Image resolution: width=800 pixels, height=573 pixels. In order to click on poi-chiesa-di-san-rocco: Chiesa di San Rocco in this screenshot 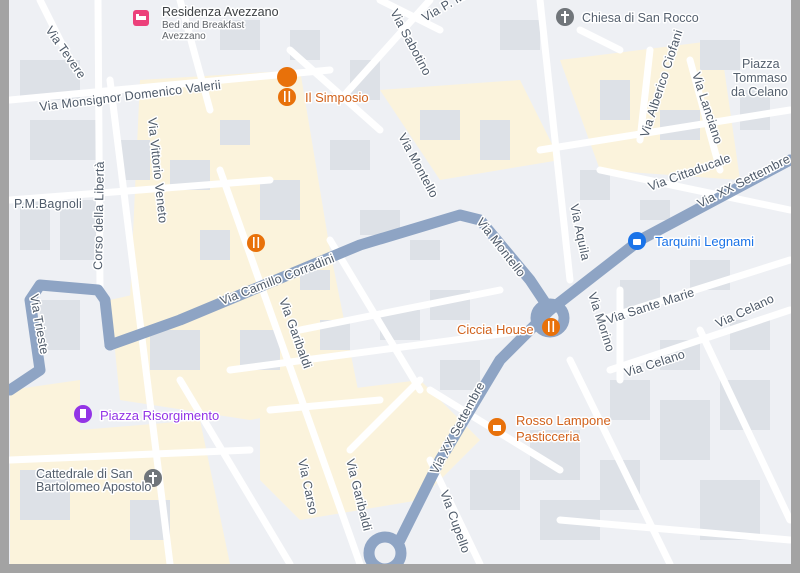, I will do `click(628, 17)`.